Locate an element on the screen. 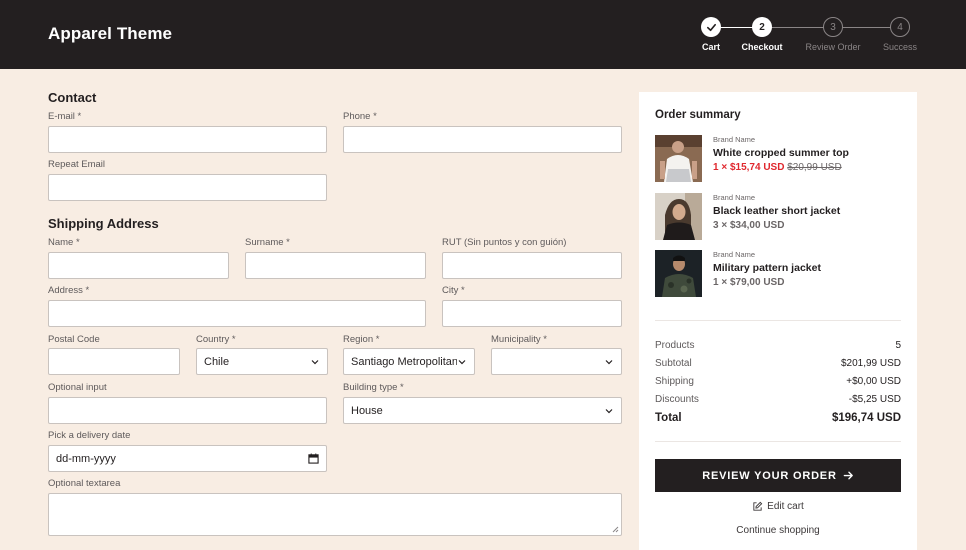  region-label: Region * is located at coordinates (361, 339).